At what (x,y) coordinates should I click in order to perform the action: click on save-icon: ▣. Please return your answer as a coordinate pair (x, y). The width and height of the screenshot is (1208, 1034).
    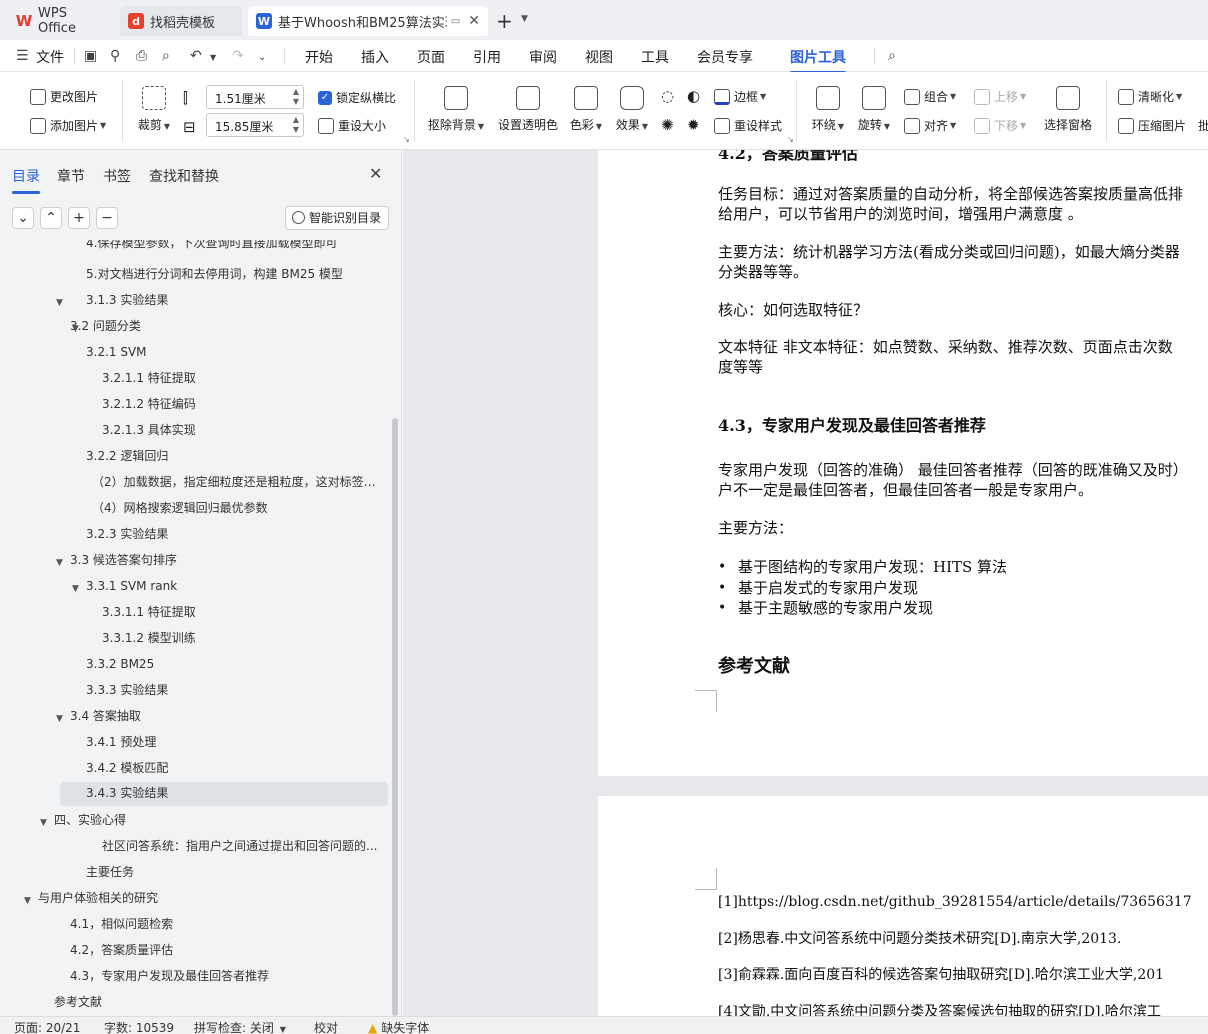
    Looking at the image, I should click on (90, 56).